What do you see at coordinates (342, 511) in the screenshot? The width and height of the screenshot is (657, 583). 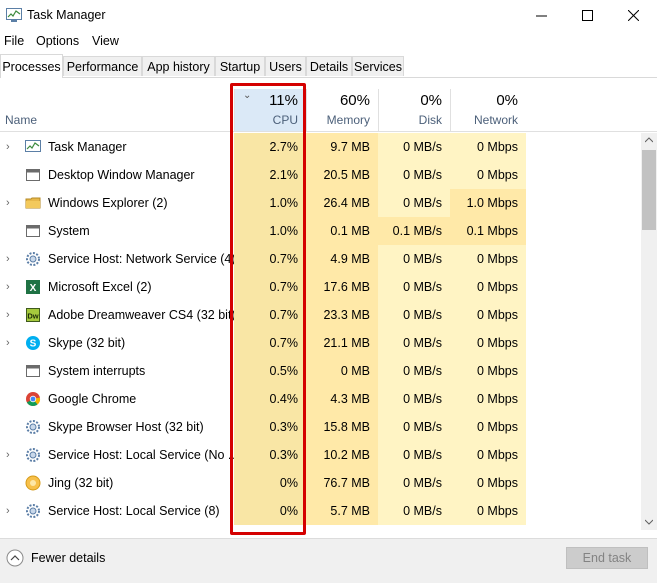 I see `memory-cell: 5.7 MB` at bounding box center [342, 511].